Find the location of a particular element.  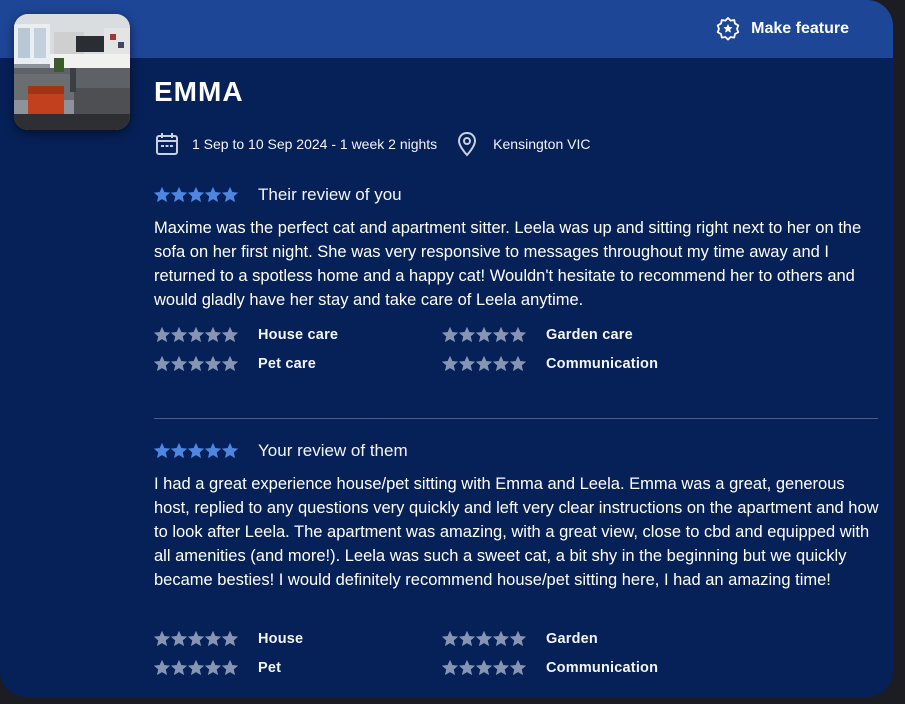

your-rating-garden: Garden is located at coordinates (520, 639).